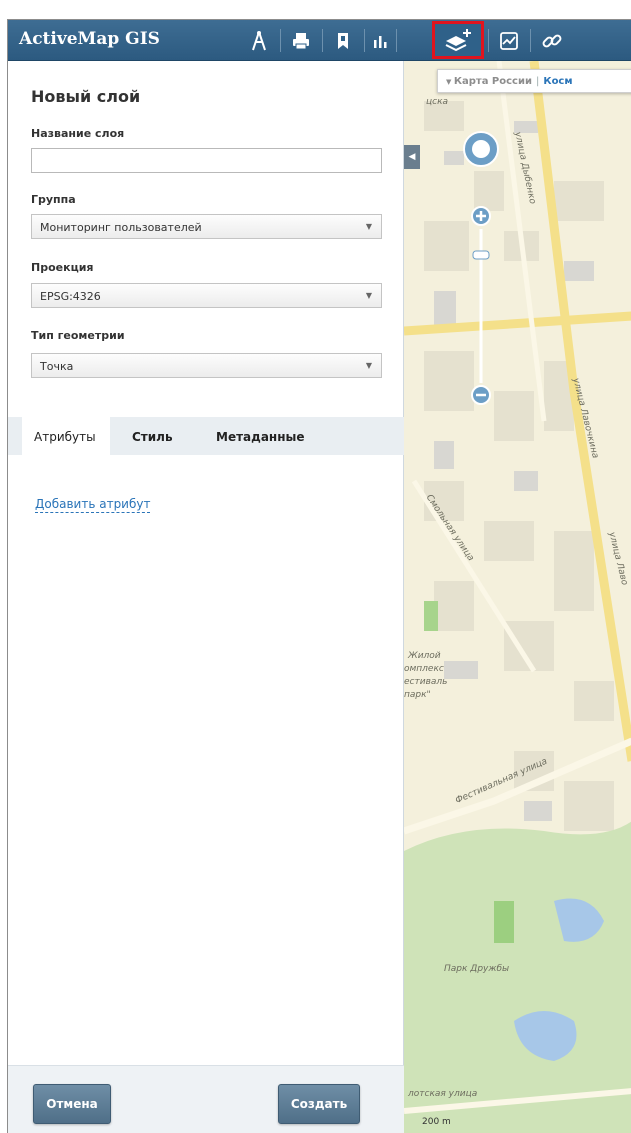 Image resolution: width=631 pixels, height=1133 pixels. I want to click on group-select-value: Мониторинг пользователей, so click(121, 227).